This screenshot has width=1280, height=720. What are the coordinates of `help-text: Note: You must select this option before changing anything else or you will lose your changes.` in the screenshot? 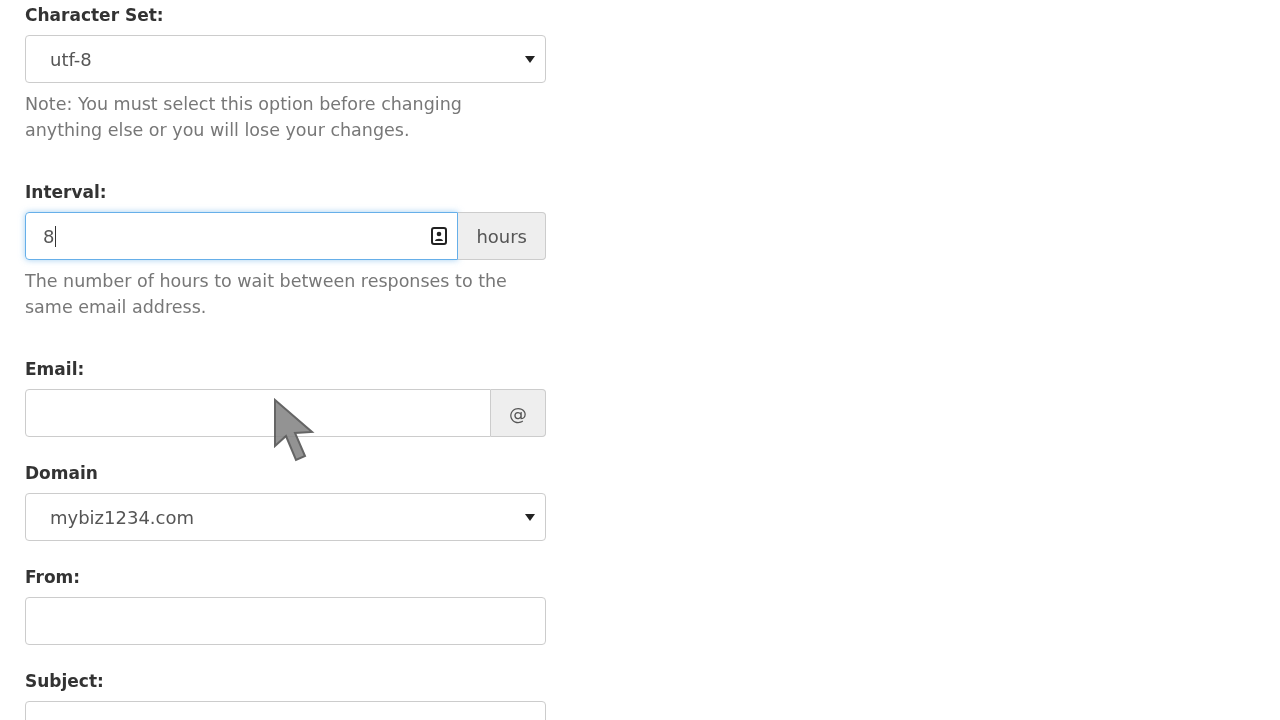 It's located at (244, 117).